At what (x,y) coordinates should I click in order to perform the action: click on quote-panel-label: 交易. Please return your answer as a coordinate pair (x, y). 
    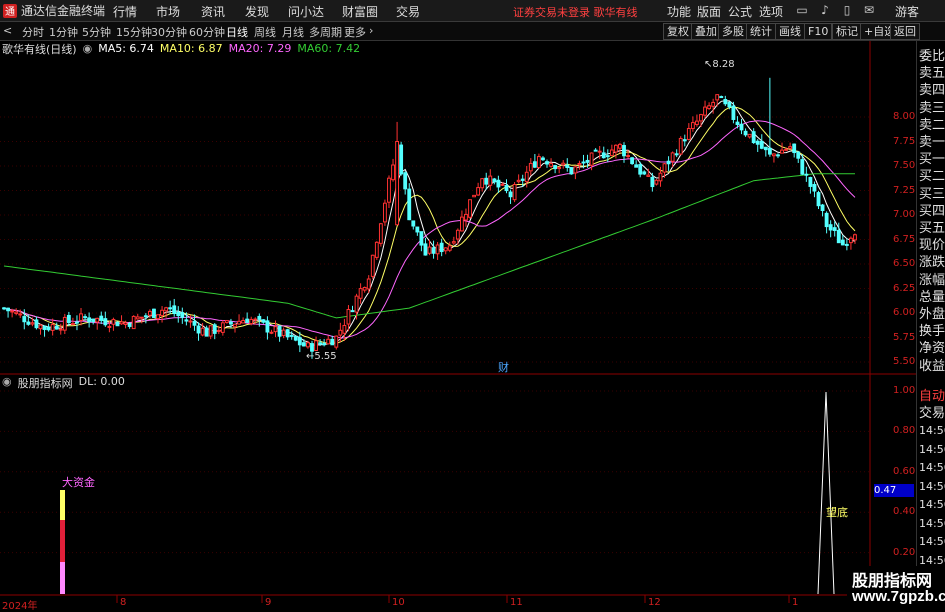
    Looking at the image, I should click on (932, 411).